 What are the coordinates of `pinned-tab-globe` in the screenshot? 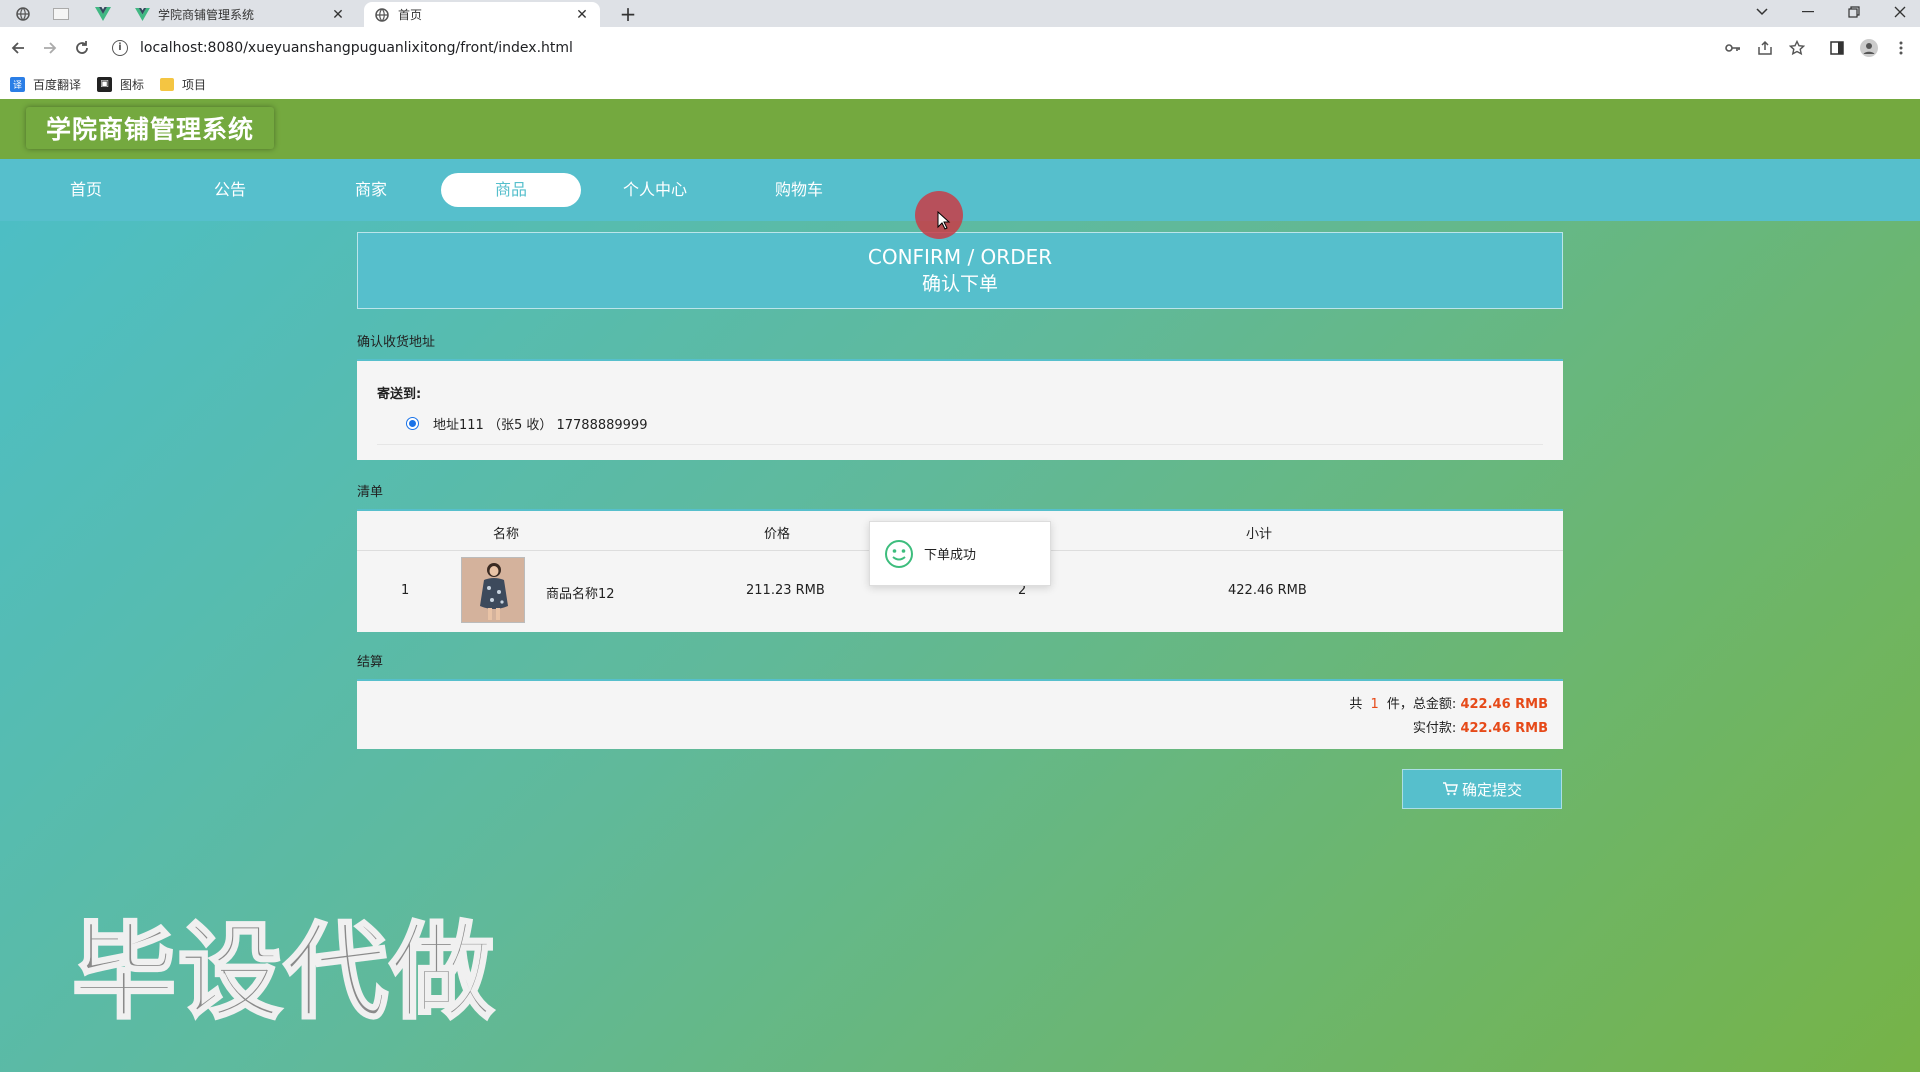 It's located at (23, 14).